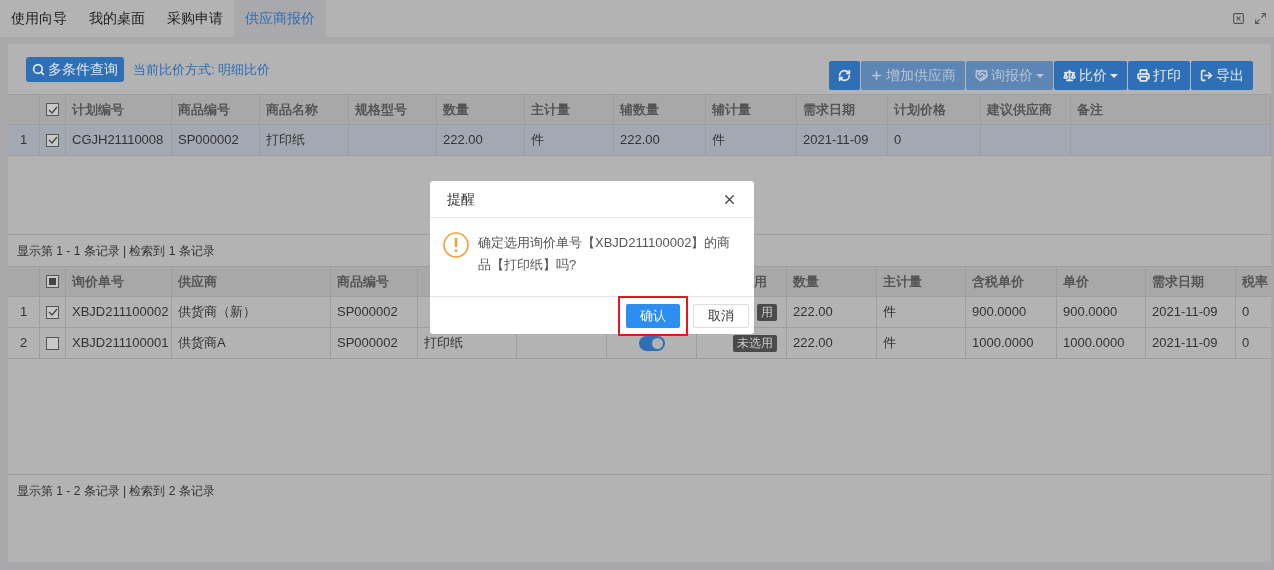 Image resolution: width=1274 pixels, height=570 pixels. Describe the element at coordinates (1255, 281) in the screenshot. I see `column-header: 税率` at that location.